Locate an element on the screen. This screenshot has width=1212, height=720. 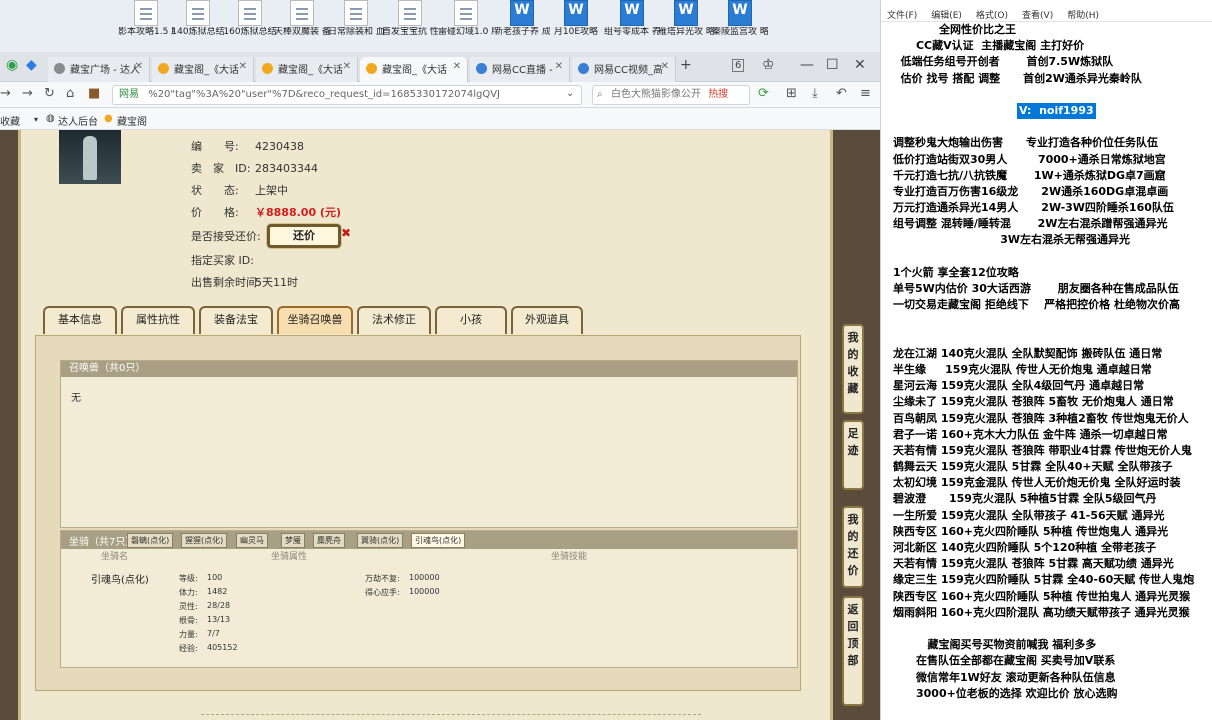
desktop-file-0: 影本攻略1.5 版本 is located at coordinates (146, 19).